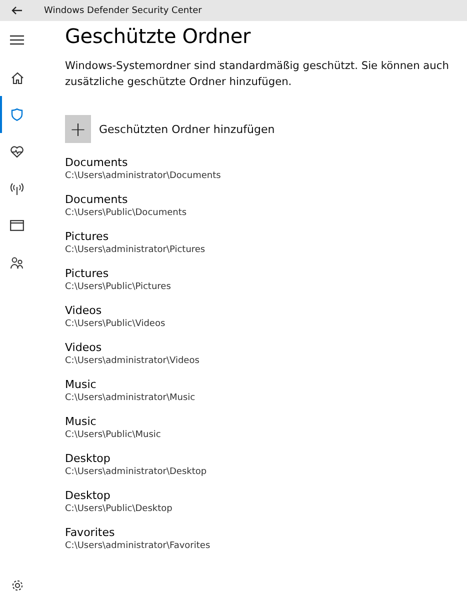 The image size is (467, 600). What do you see at coordinates (17, 114) in the screenshot?
I see `shield-icon` at bounding box center [17, 114].